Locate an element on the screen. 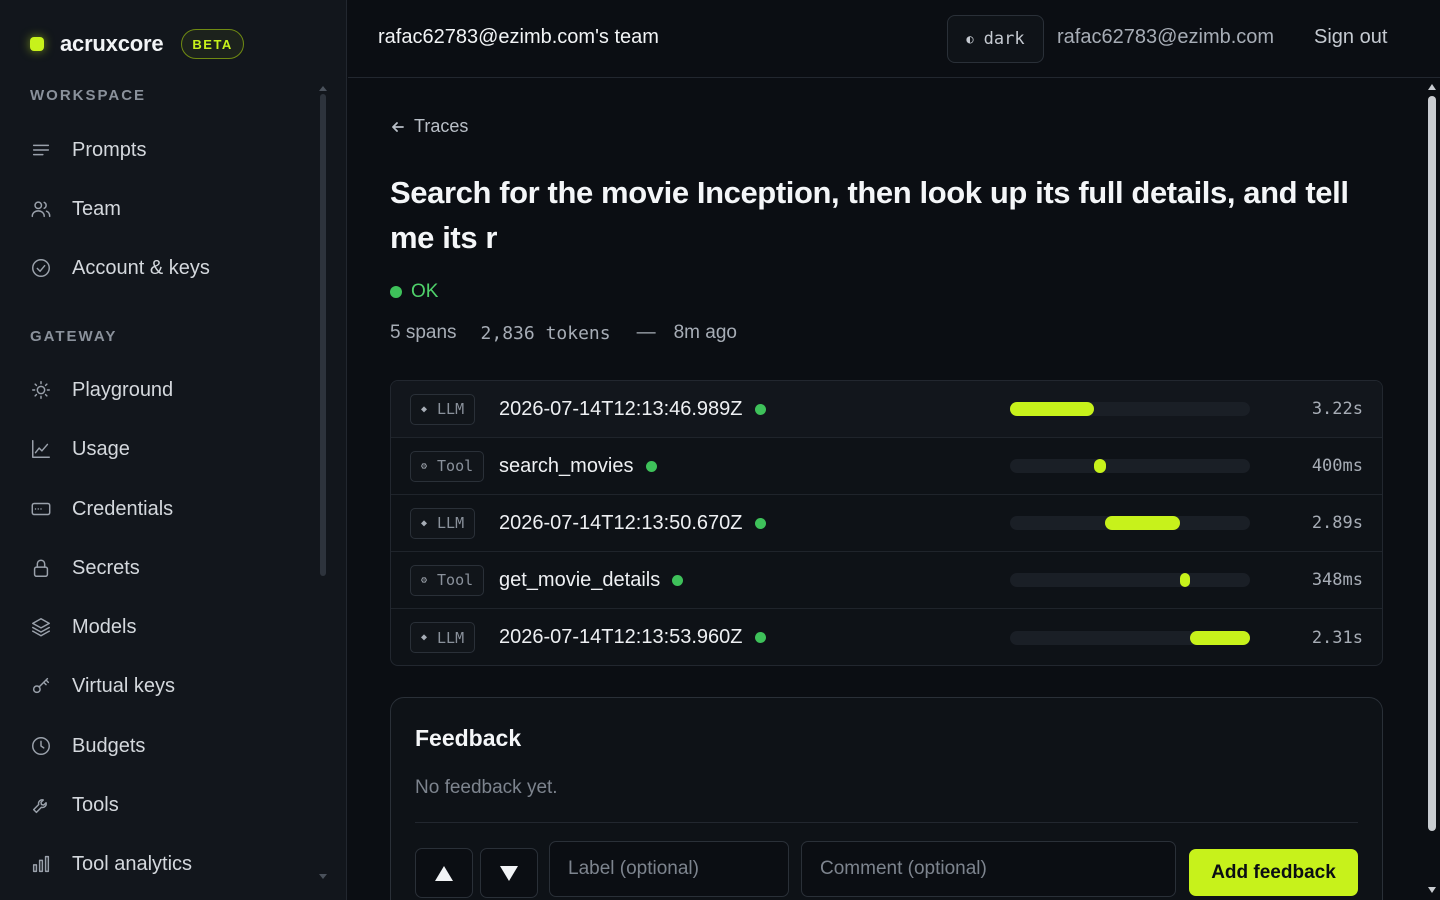 This screenshot has width=1440, height=900. key-icon is located at coordinates (45, 686).